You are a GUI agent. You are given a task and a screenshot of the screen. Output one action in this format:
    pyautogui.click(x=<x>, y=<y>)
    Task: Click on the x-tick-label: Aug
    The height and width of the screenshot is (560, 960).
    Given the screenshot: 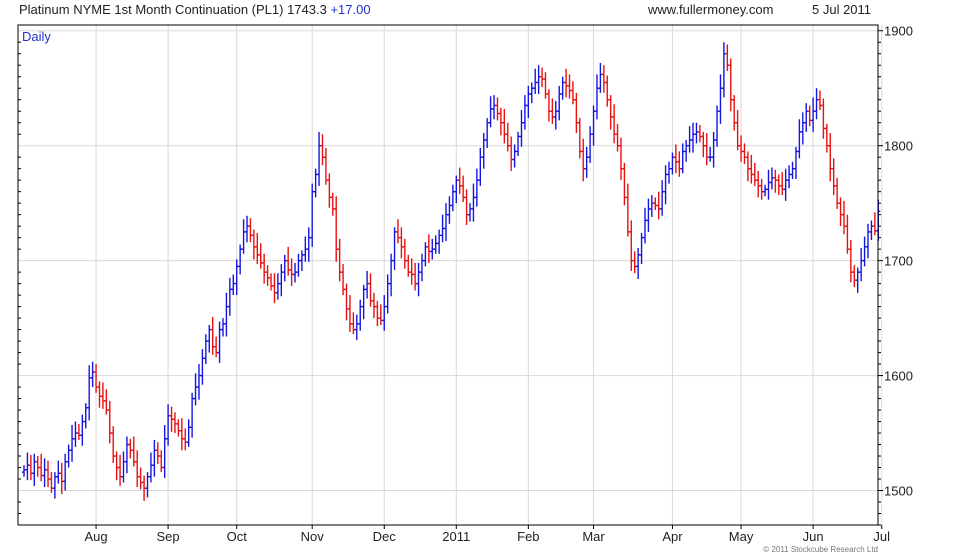 What is the action you would take?
    pyautogui.click(x=95, y=536)
    